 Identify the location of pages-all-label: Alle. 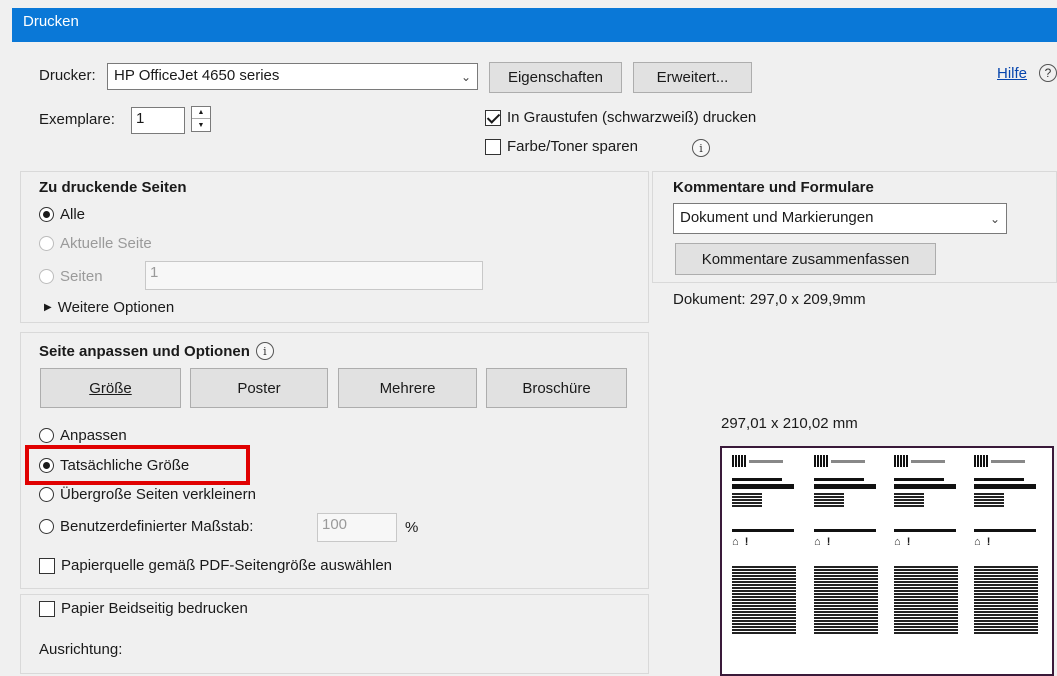
(73, 214).